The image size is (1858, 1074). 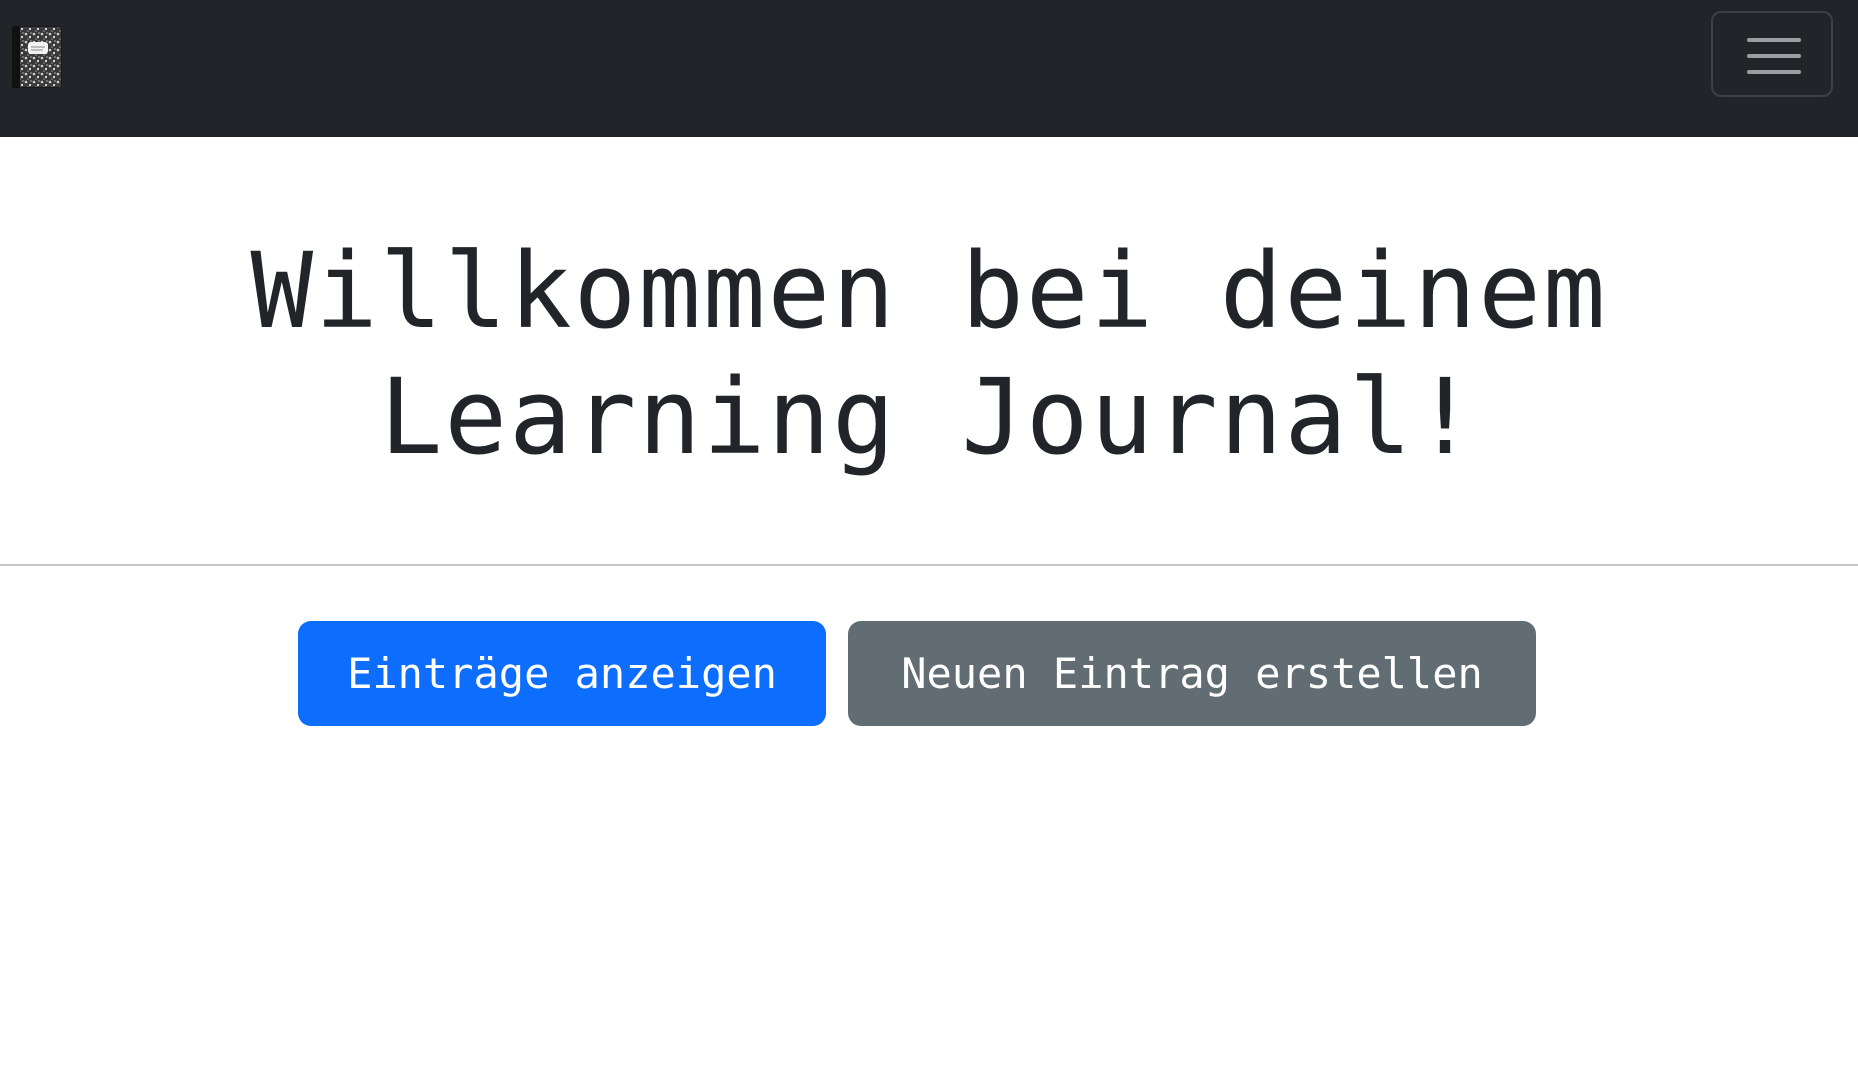 I want to click on create-entry-button: Neuen Eintrag erstellen, so click(x=1192, y=673).